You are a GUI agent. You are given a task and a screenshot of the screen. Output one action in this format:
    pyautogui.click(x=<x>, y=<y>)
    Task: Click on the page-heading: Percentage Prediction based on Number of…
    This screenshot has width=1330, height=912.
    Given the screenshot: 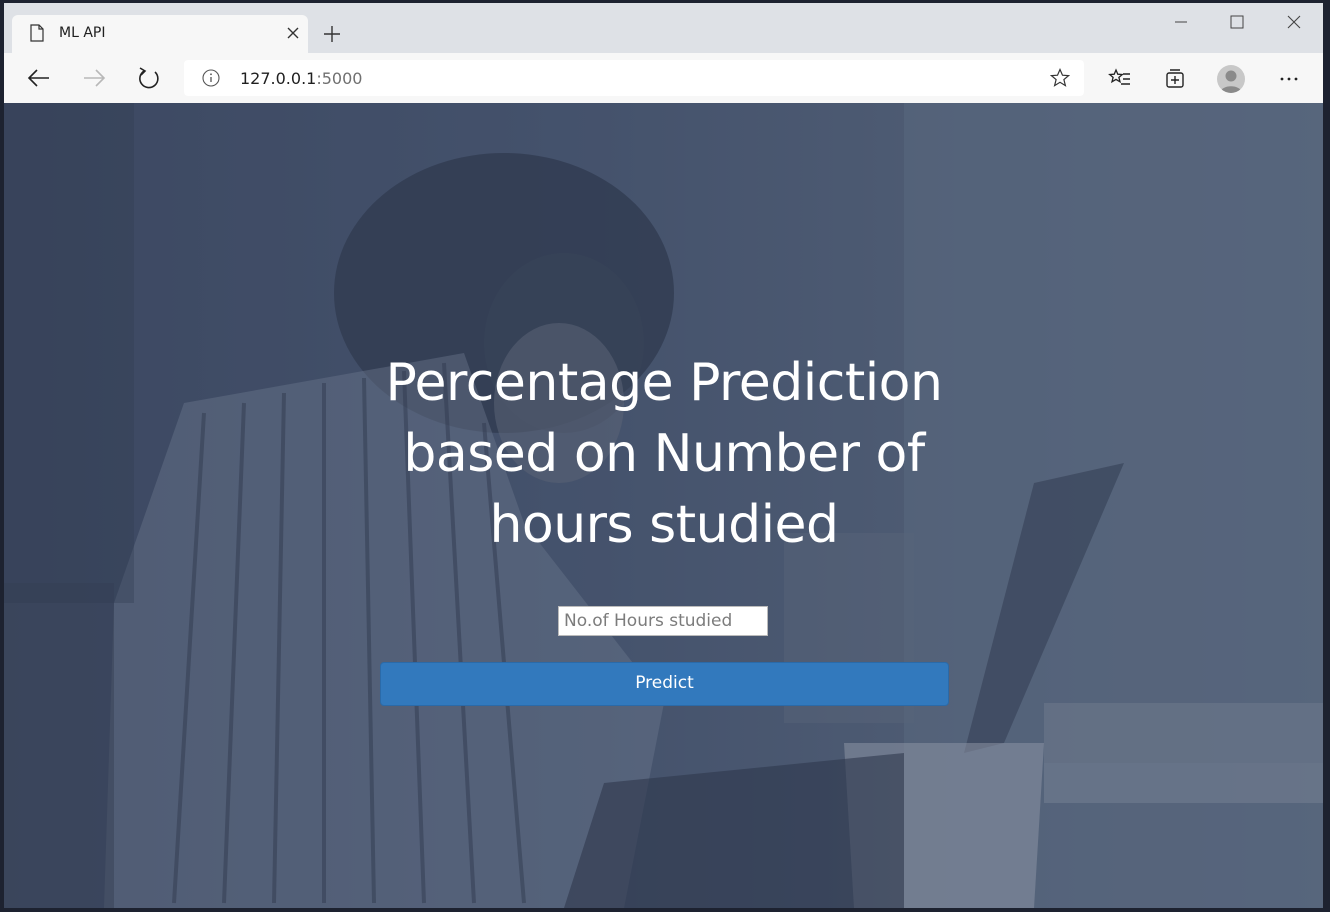 What is the action you would take?
    pyautogui.click(x=664, y=454)
    